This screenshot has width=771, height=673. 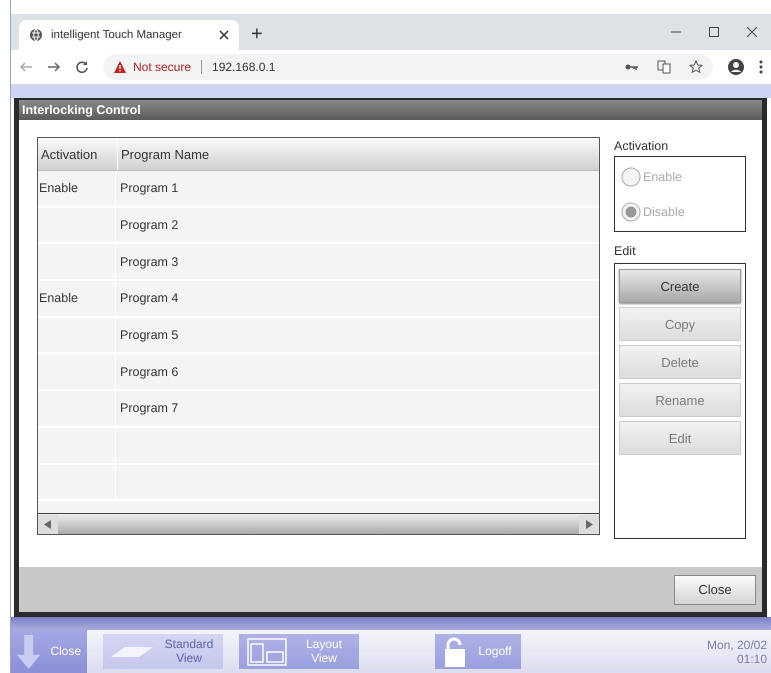 What do you see at coordinates (162, 67) in the screenshot?
I see `security-label: Not secure` at bounding box center [162, 67].